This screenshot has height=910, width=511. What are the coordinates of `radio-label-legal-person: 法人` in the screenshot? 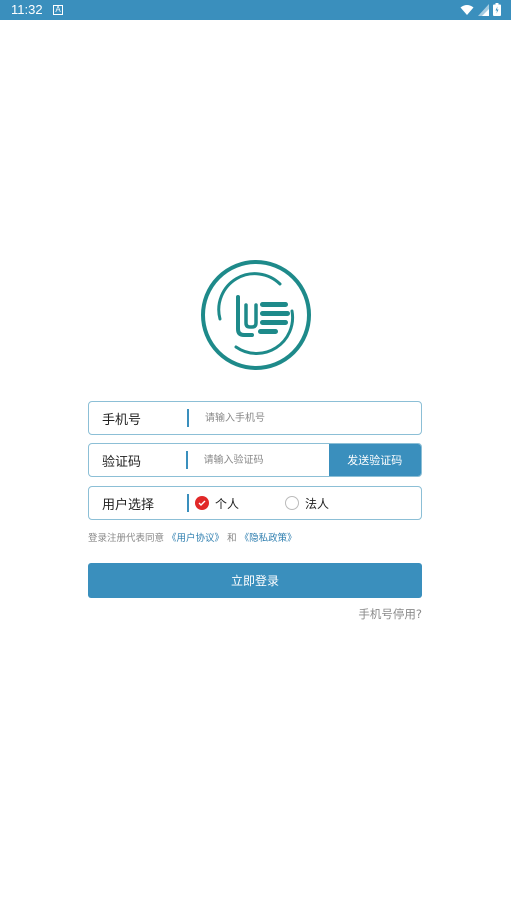 It's located at (317, 503).